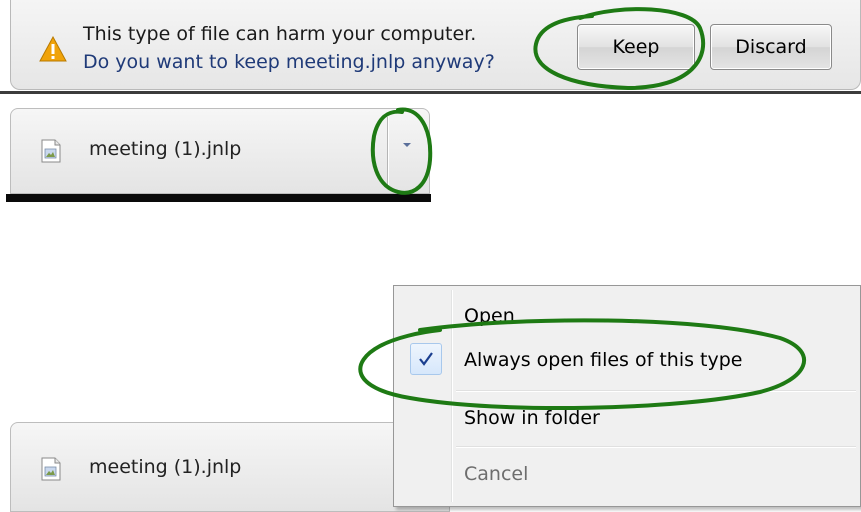 The height and width of the screenshot is (512, 861). What do you see at coordinates (532, 418) in the screenshot?
I see `menu-item-label: Show in folder` at bounding box center [532, 418].